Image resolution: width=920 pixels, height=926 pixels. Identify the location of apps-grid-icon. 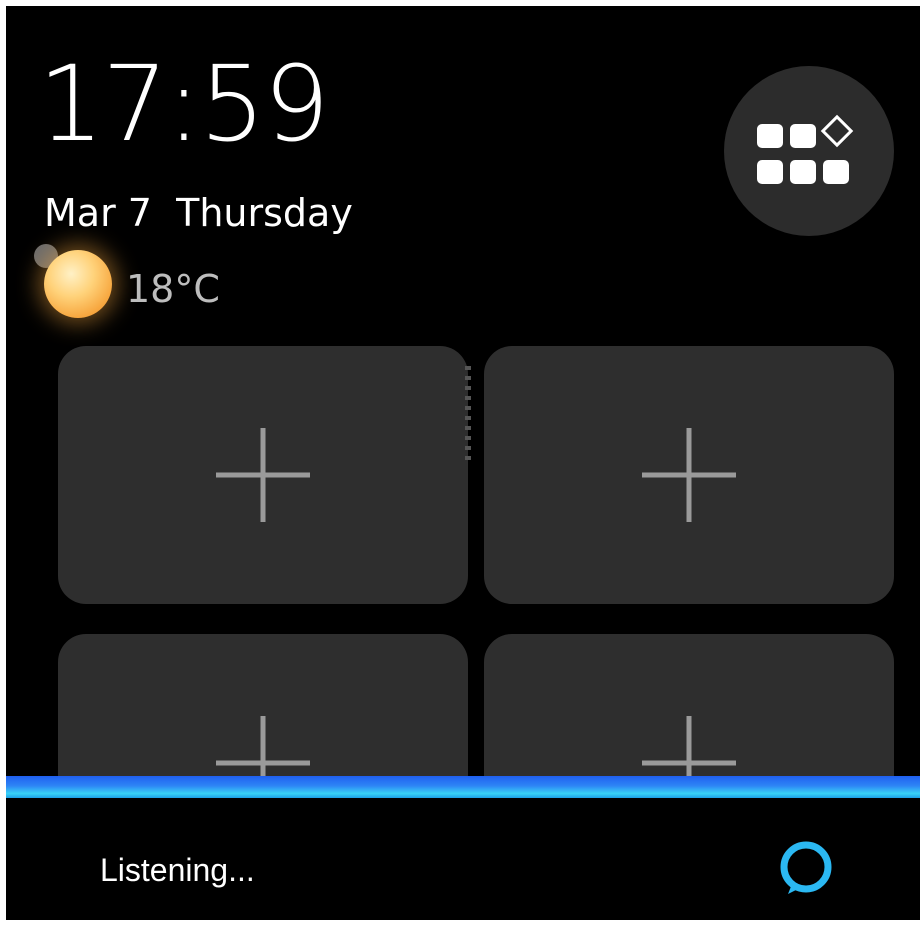
(805, 149).